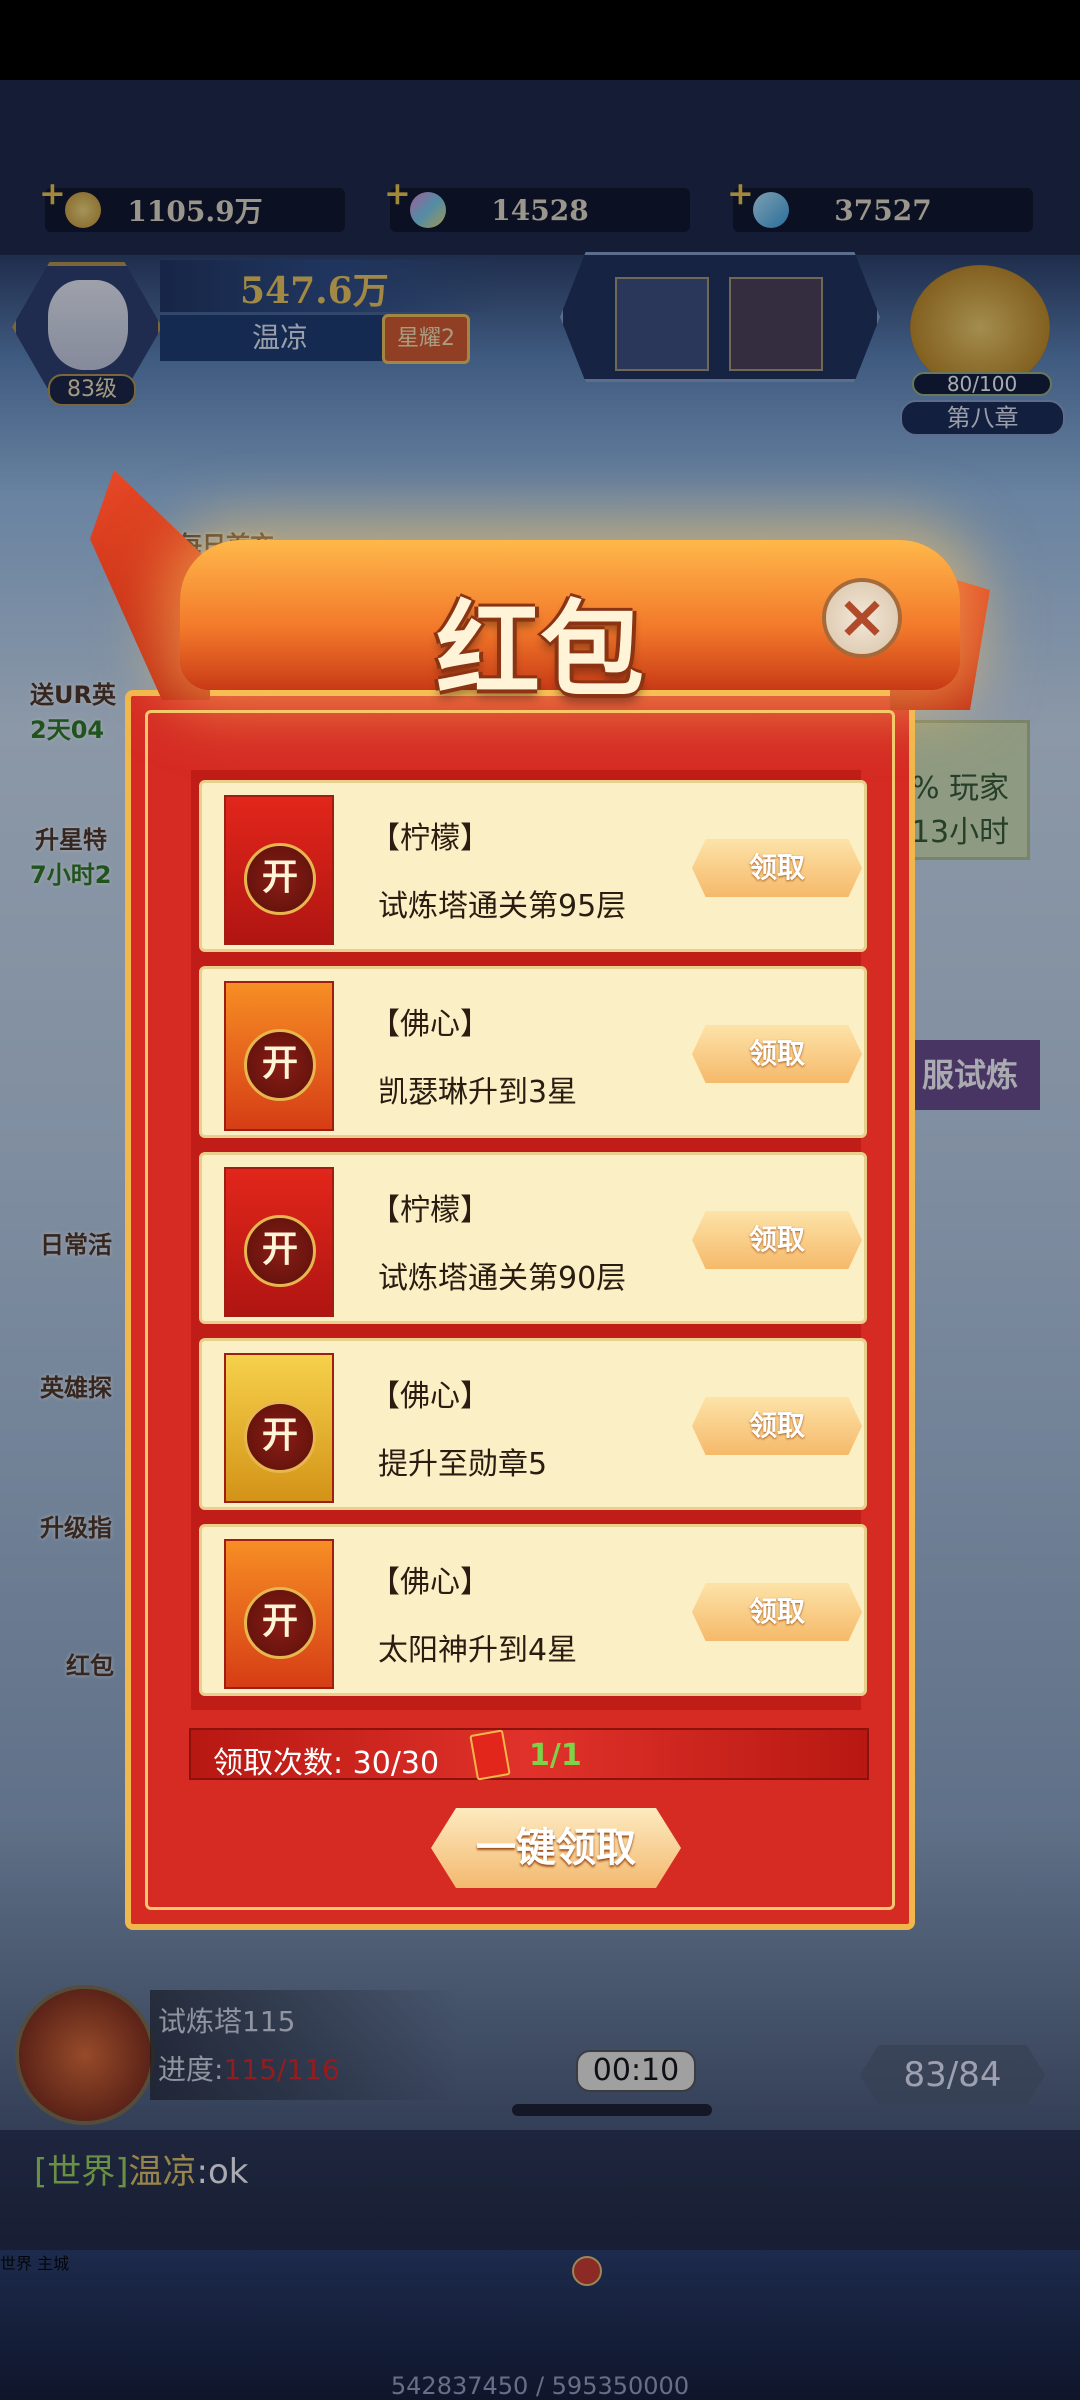 This screenshot has width=1080, height=2400. Describe the element at coordinates (478, 1650) in the screenshot. I see `packet-task: 太阳神升到4星` at that location.